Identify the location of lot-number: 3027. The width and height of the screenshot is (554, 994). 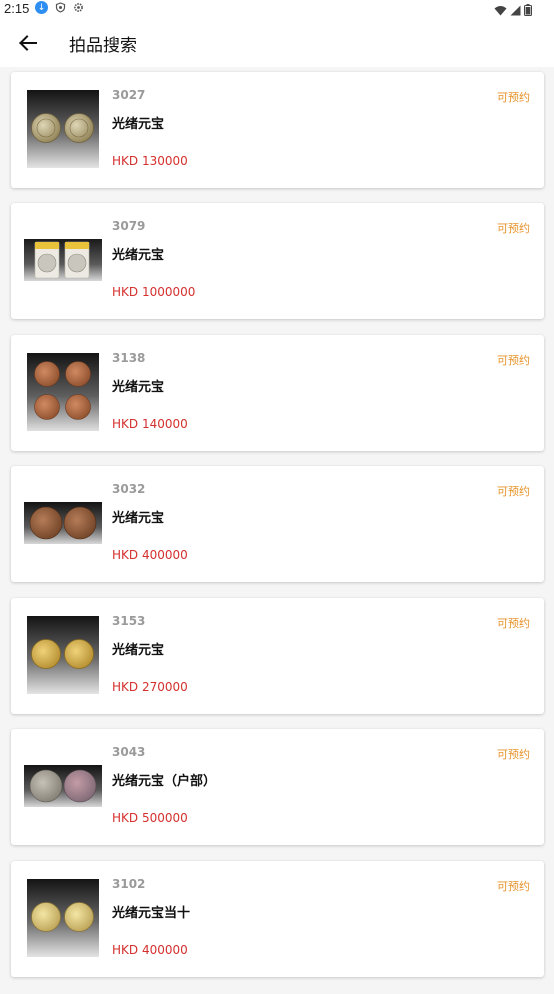
(129, 95).